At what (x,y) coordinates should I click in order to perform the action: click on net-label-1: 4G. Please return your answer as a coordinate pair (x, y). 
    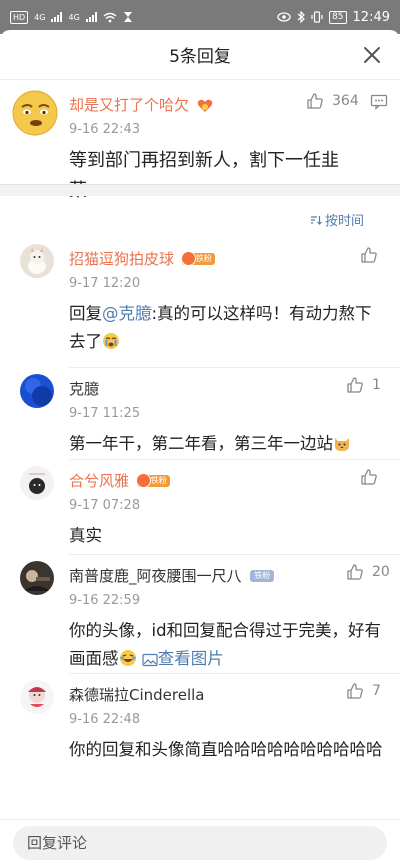
    Looking at the image, I should click on (40, 17).